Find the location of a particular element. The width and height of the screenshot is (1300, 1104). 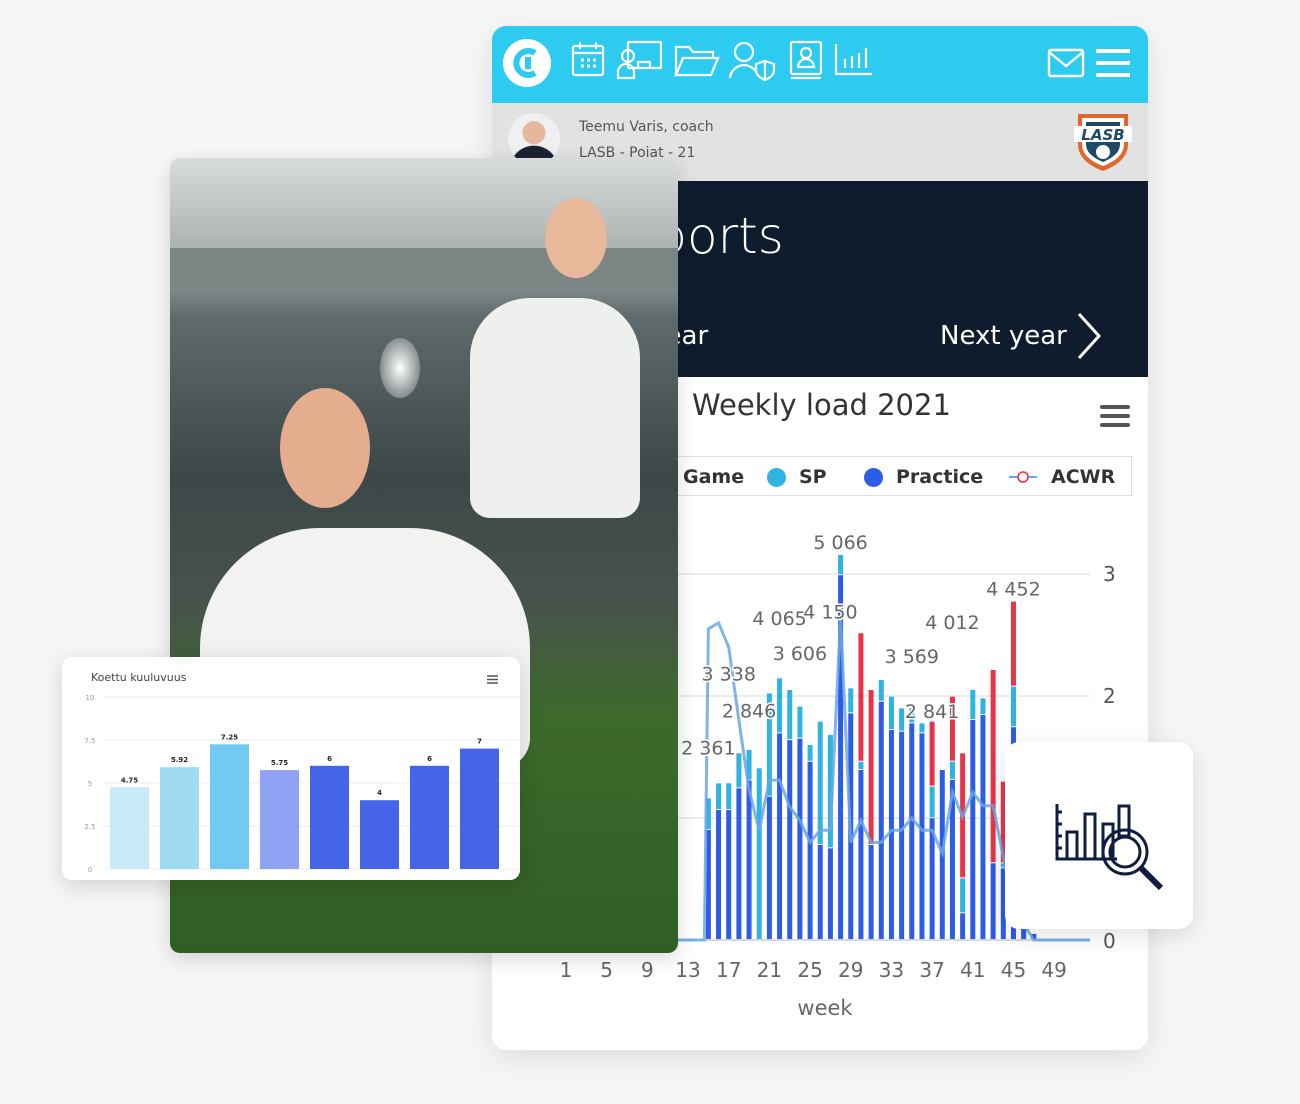

data-label: 4 012 is located at coordinates (952, 623).